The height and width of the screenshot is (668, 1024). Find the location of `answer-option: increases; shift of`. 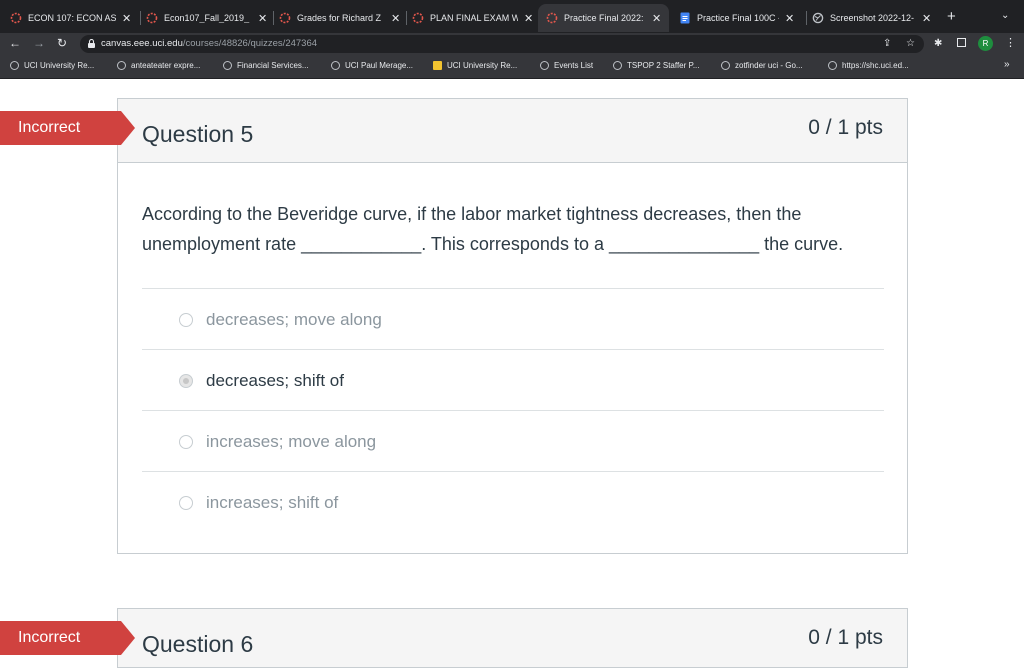

answer-option: increases; shift of is located at coordinates (513, 501).